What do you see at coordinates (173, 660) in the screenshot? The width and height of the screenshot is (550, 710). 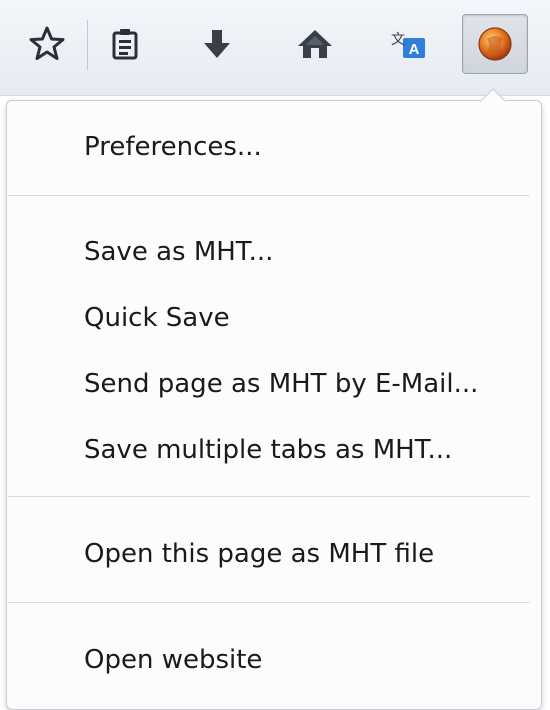 I see `menu-item-open-website: Open website` at bounding box center [173, 660].